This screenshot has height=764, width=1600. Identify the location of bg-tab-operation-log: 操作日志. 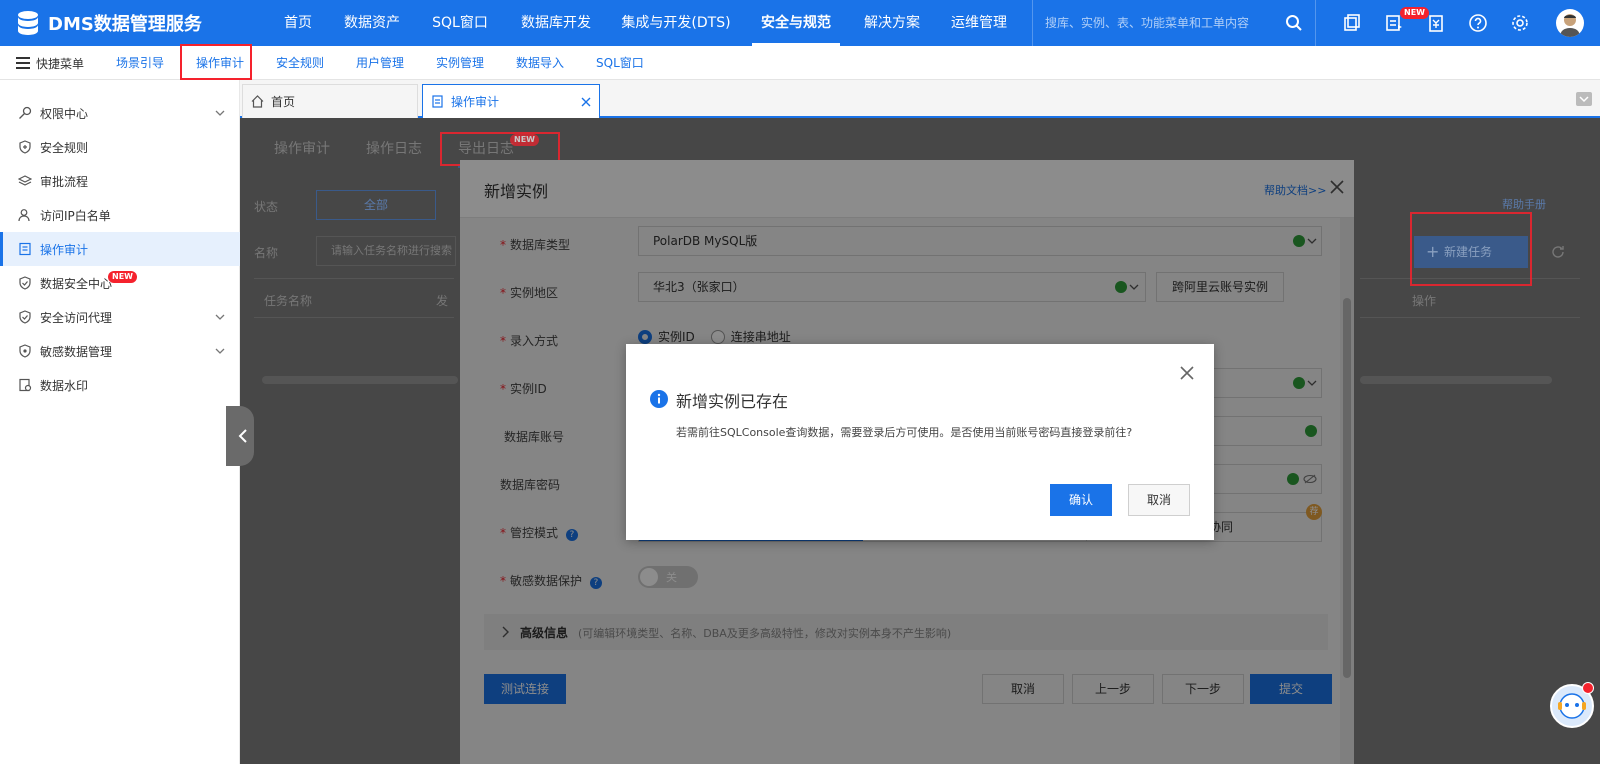
(394, 148).